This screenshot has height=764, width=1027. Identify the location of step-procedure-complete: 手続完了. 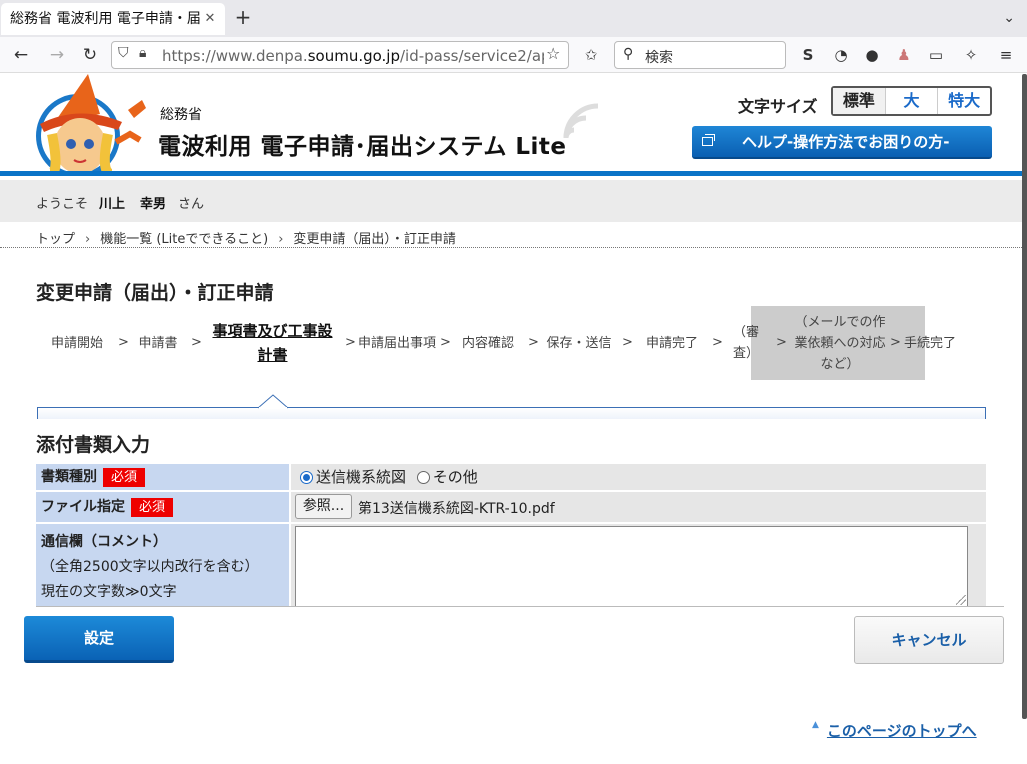
(930, 343).